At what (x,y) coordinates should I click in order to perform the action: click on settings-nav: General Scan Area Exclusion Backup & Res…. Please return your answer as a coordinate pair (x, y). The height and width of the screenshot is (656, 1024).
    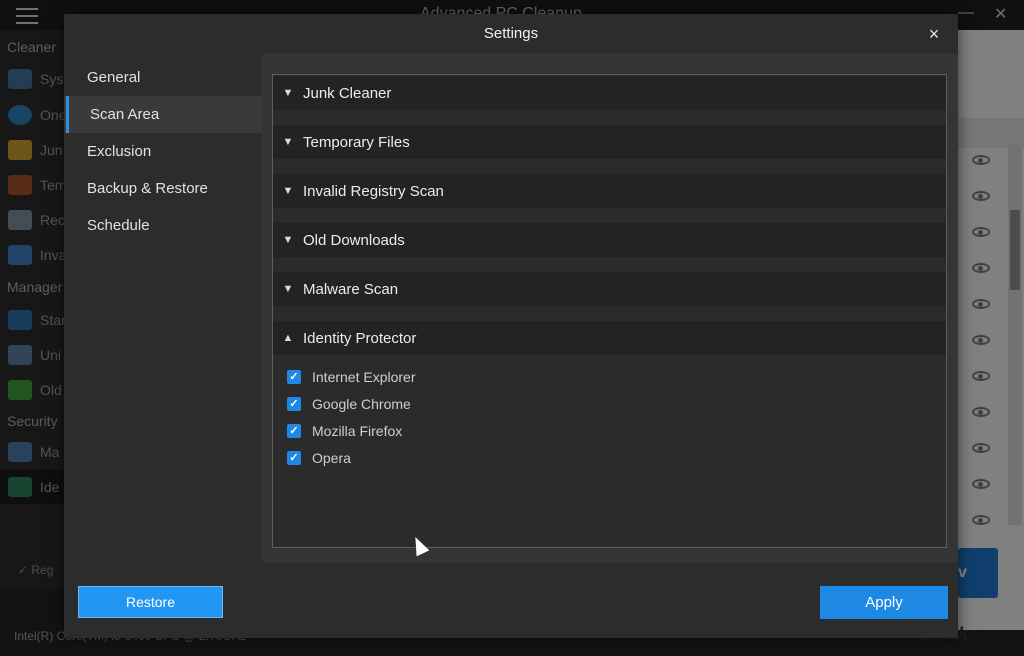
    Looking at the image, I should click on (163, 151).